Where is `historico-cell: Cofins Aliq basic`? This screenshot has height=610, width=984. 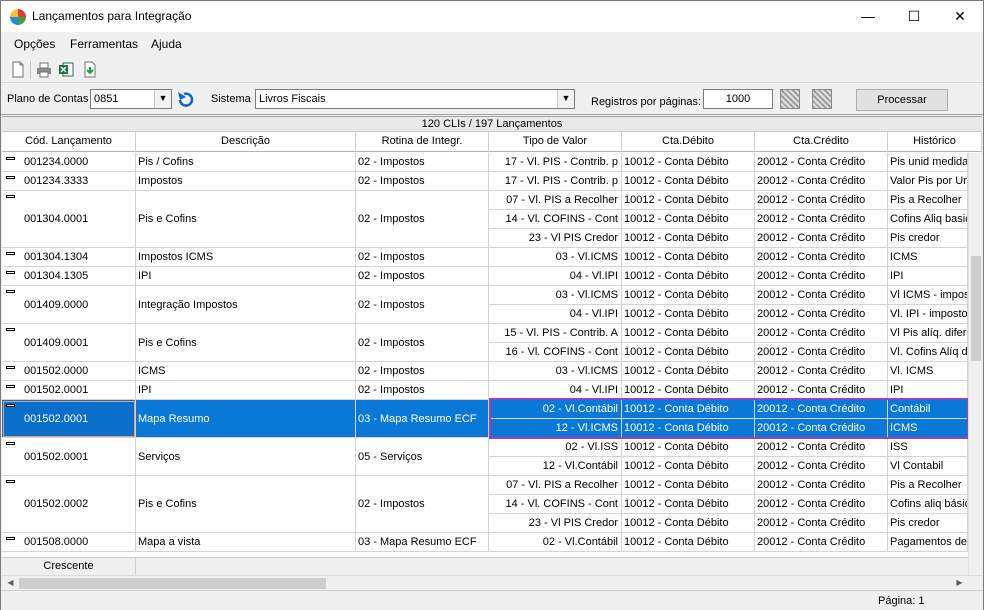 historico-cell: Cofins Aliq basic is located at coordinates (928, 219).